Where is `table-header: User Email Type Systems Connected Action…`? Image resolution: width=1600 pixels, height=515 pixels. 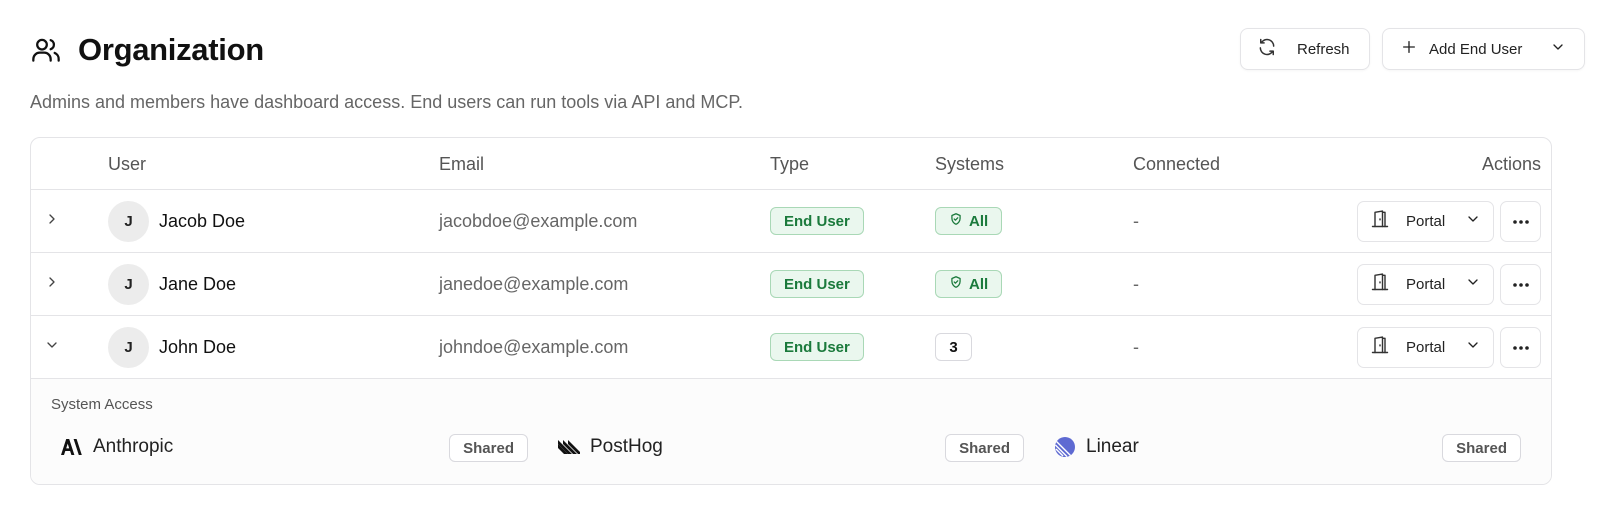
table-header: User Email Type Systems Connected Action… is located at coordinates (791, 164).